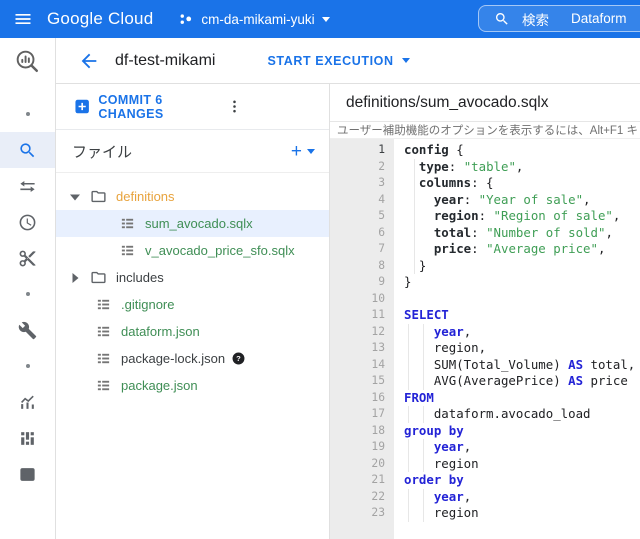  I want to click on tree-file-row: package-lock.json?, so click(192, 358).